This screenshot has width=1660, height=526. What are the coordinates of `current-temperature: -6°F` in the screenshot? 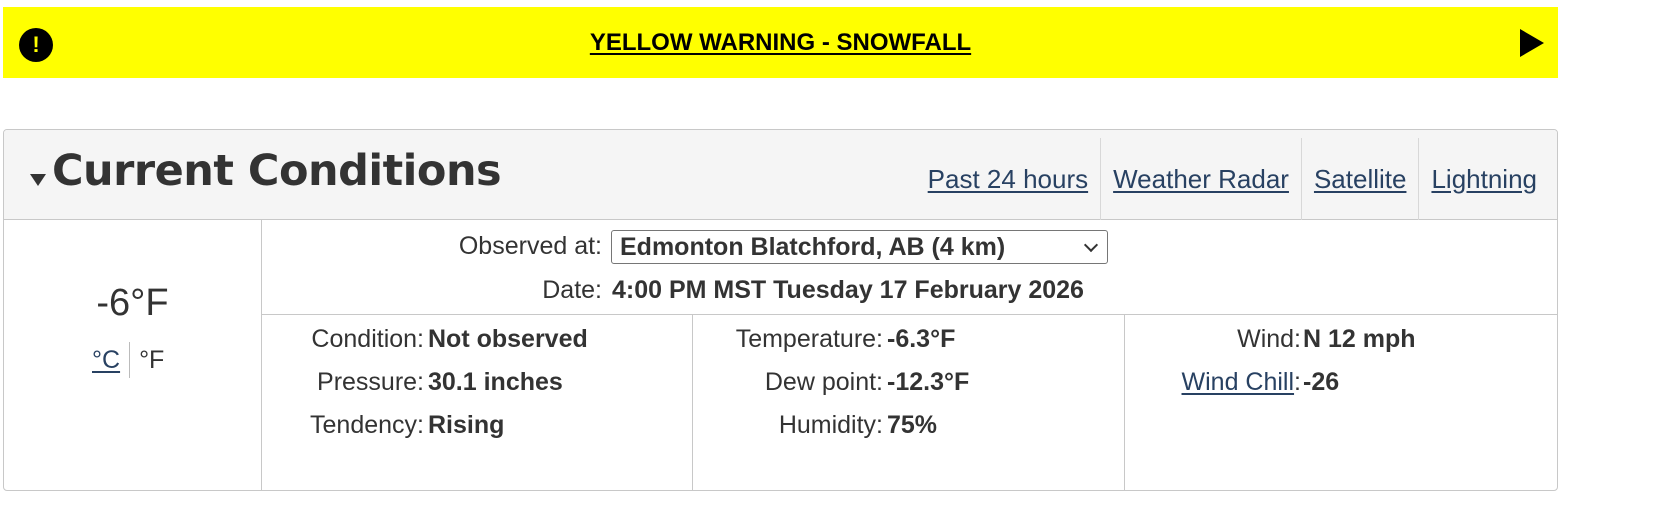 It's located at (132, 303).